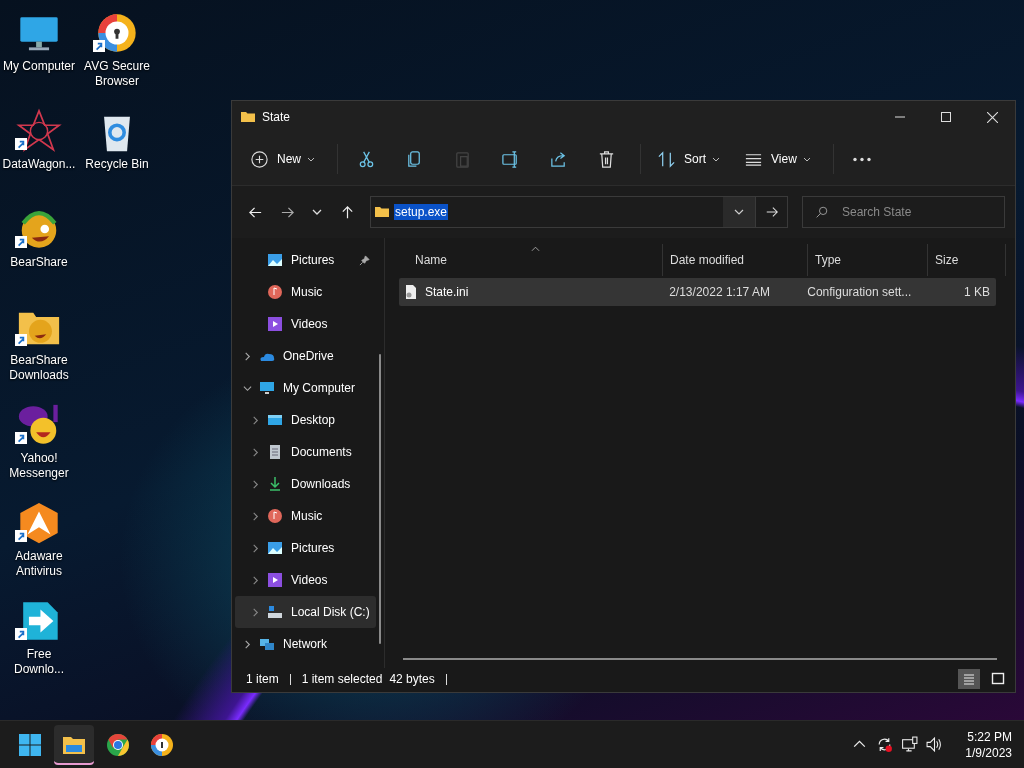 The height and width of the screenshot is (768, 1024). What do you see at coordinates (447, 292) in the screenshot?
I see `file-name: State.ini` at bounding box center [447, 292].